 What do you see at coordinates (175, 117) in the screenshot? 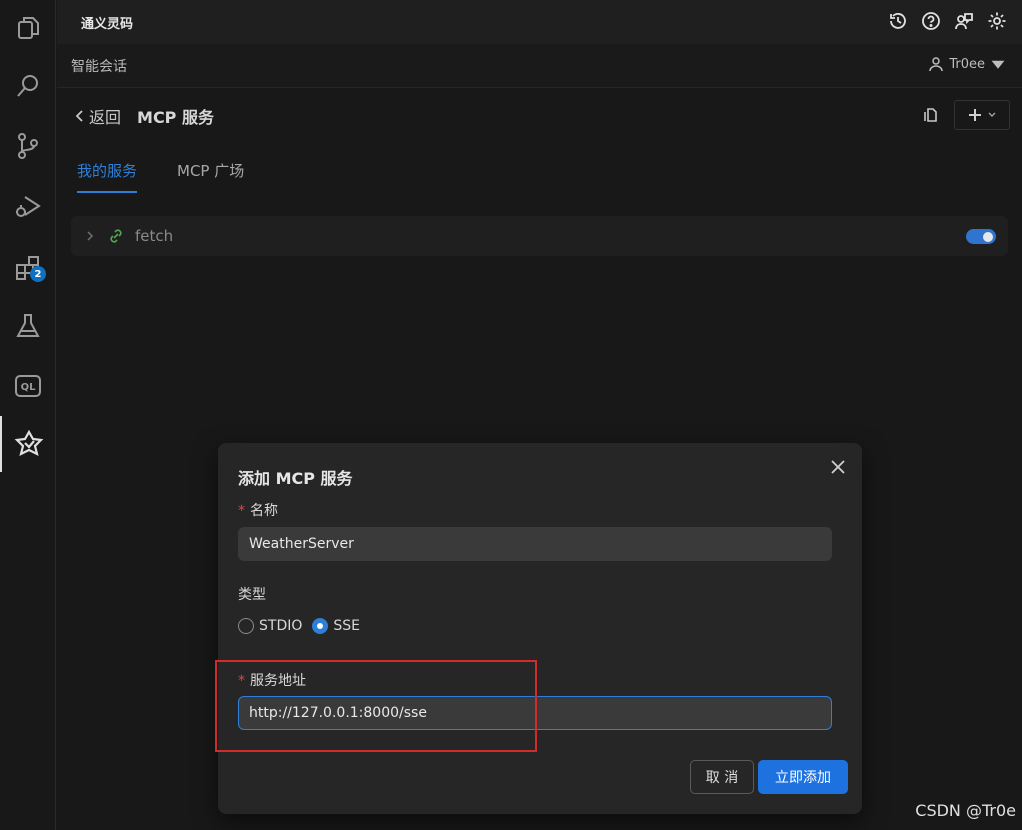
I see `page-title: MCP 服务` at bounding box center [175, 117].